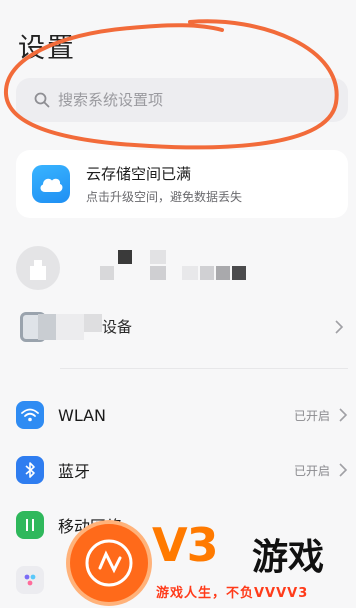 Image resolution: width=356 pixels, height=608 pixels. What do you see at coordinates (51, 184) in the screenshot?
I see `cloud-icon` at bounding box center [51, 184].